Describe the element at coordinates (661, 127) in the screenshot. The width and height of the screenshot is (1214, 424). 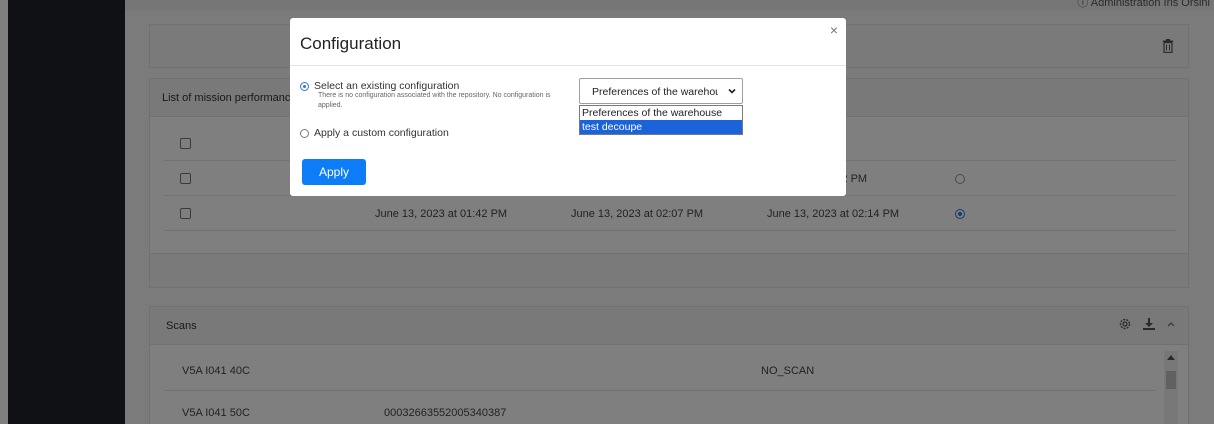
I see `dropdown-option-highlighted: test decoupe` at that location.